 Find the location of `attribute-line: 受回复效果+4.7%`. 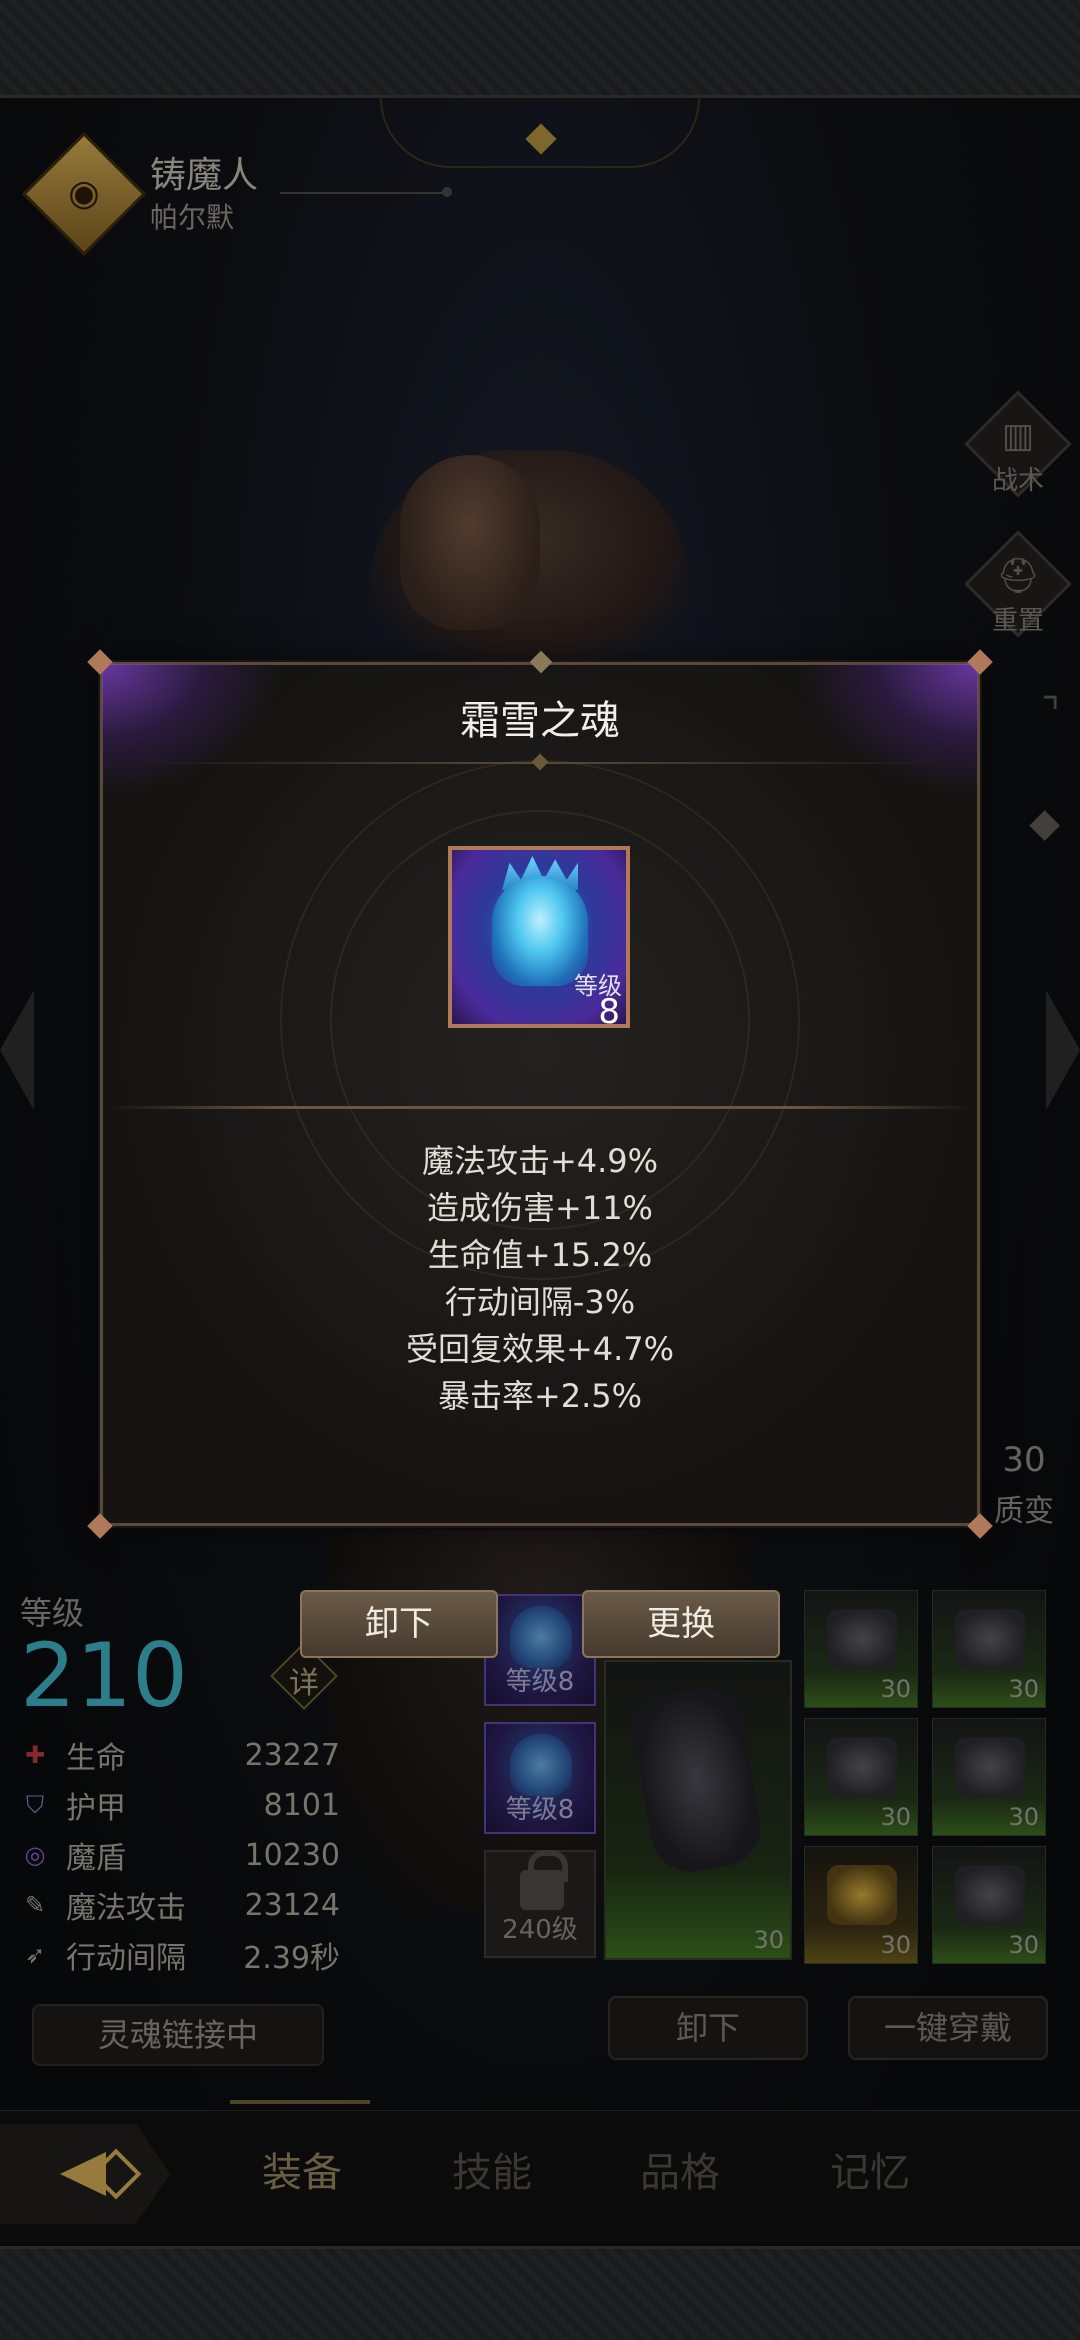

attribute-line: 受回复效果+4.7% is located at coordinates (540, 1349).